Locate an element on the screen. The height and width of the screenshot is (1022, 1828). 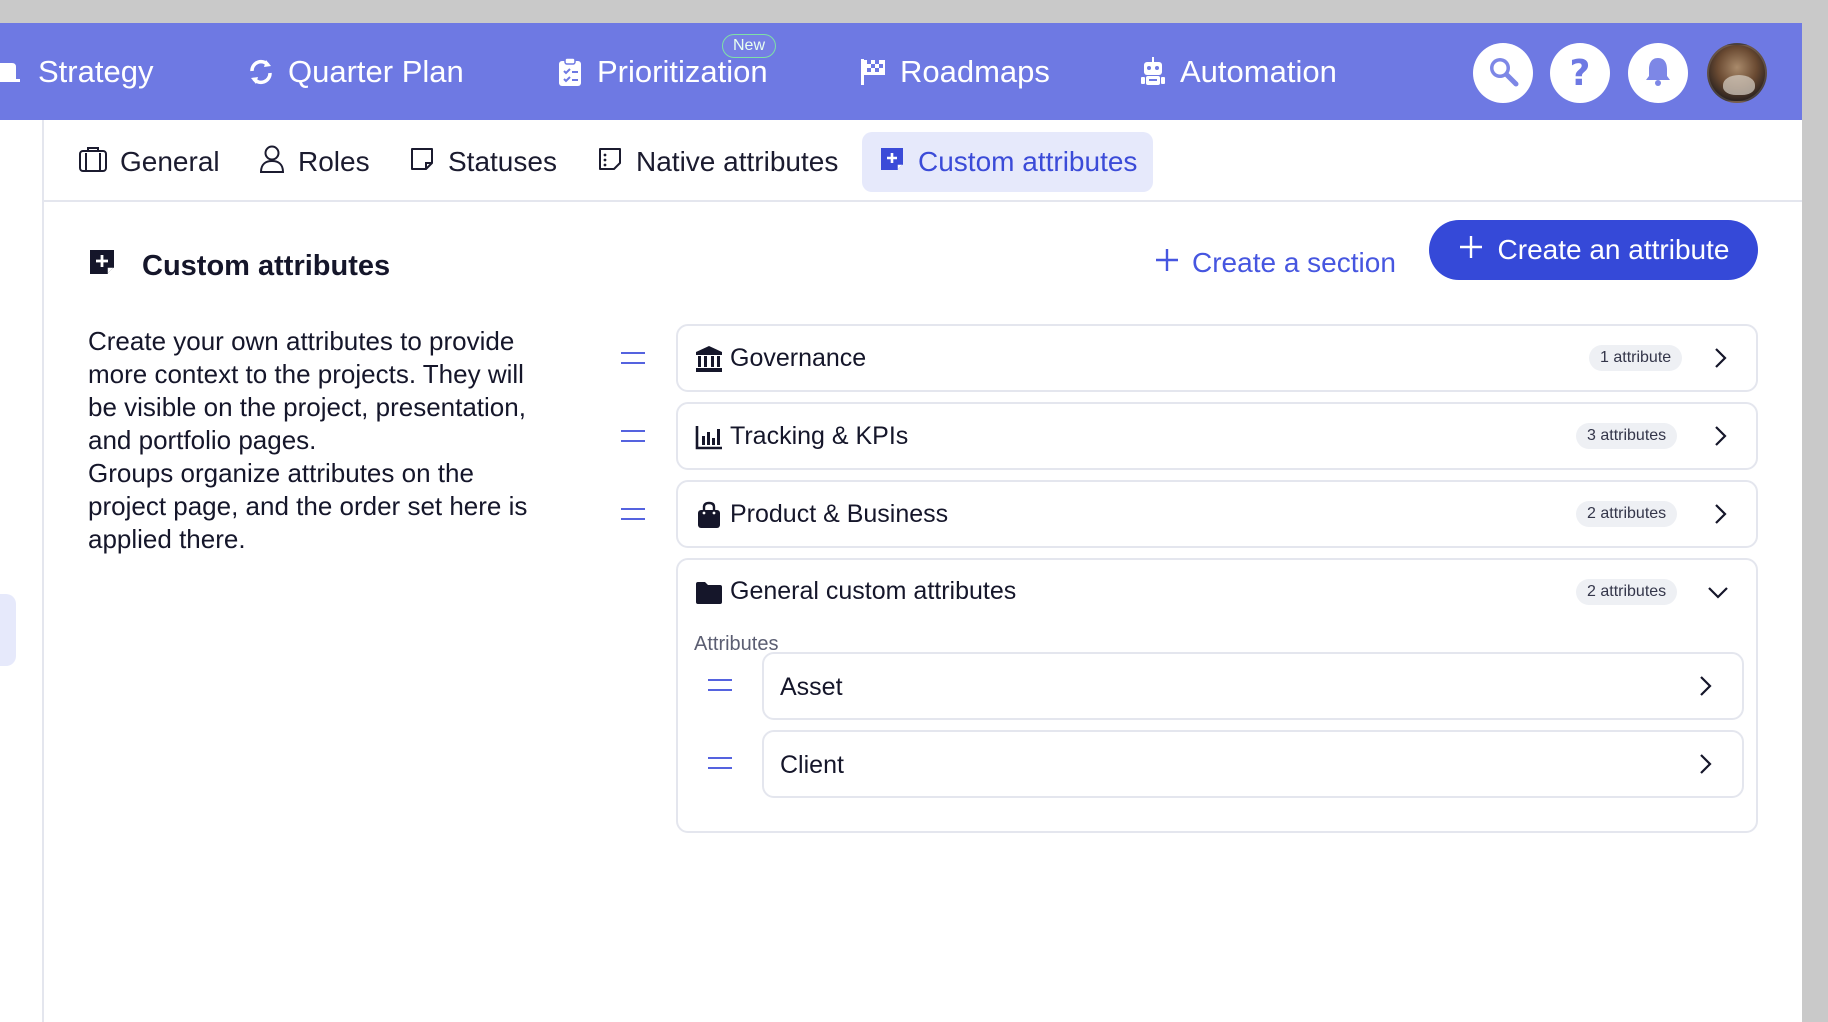
tab-general: General is located at coordinates (149, 162).